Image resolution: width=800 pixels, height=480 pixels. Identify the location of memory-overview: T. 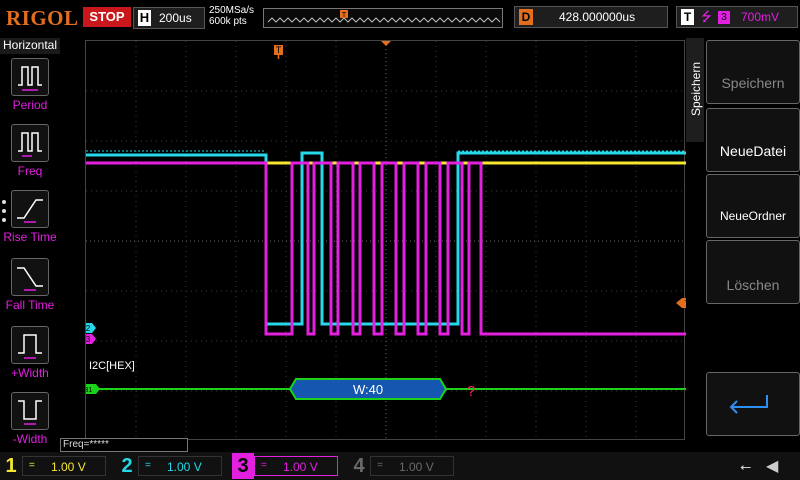
(383, 18).